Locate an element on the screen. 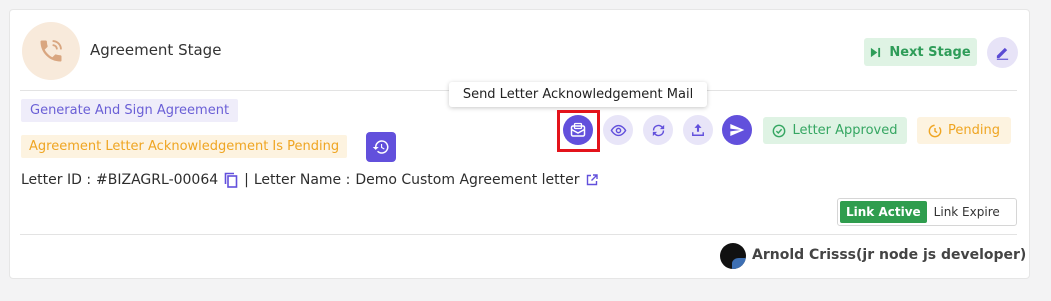 This screenshot has width=1051, height=301. pending-label: Pending is located at coordinates (974, 130).